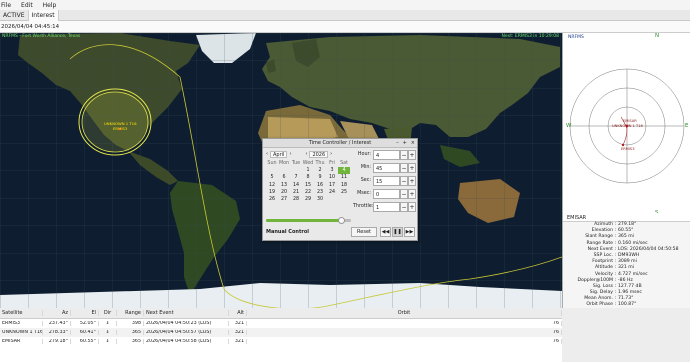 The image size is (690, 362). What do you see at coordinates (308, 199) in the screenshot?
I see `calendar-day: 29` at bounding box center [308, 199].